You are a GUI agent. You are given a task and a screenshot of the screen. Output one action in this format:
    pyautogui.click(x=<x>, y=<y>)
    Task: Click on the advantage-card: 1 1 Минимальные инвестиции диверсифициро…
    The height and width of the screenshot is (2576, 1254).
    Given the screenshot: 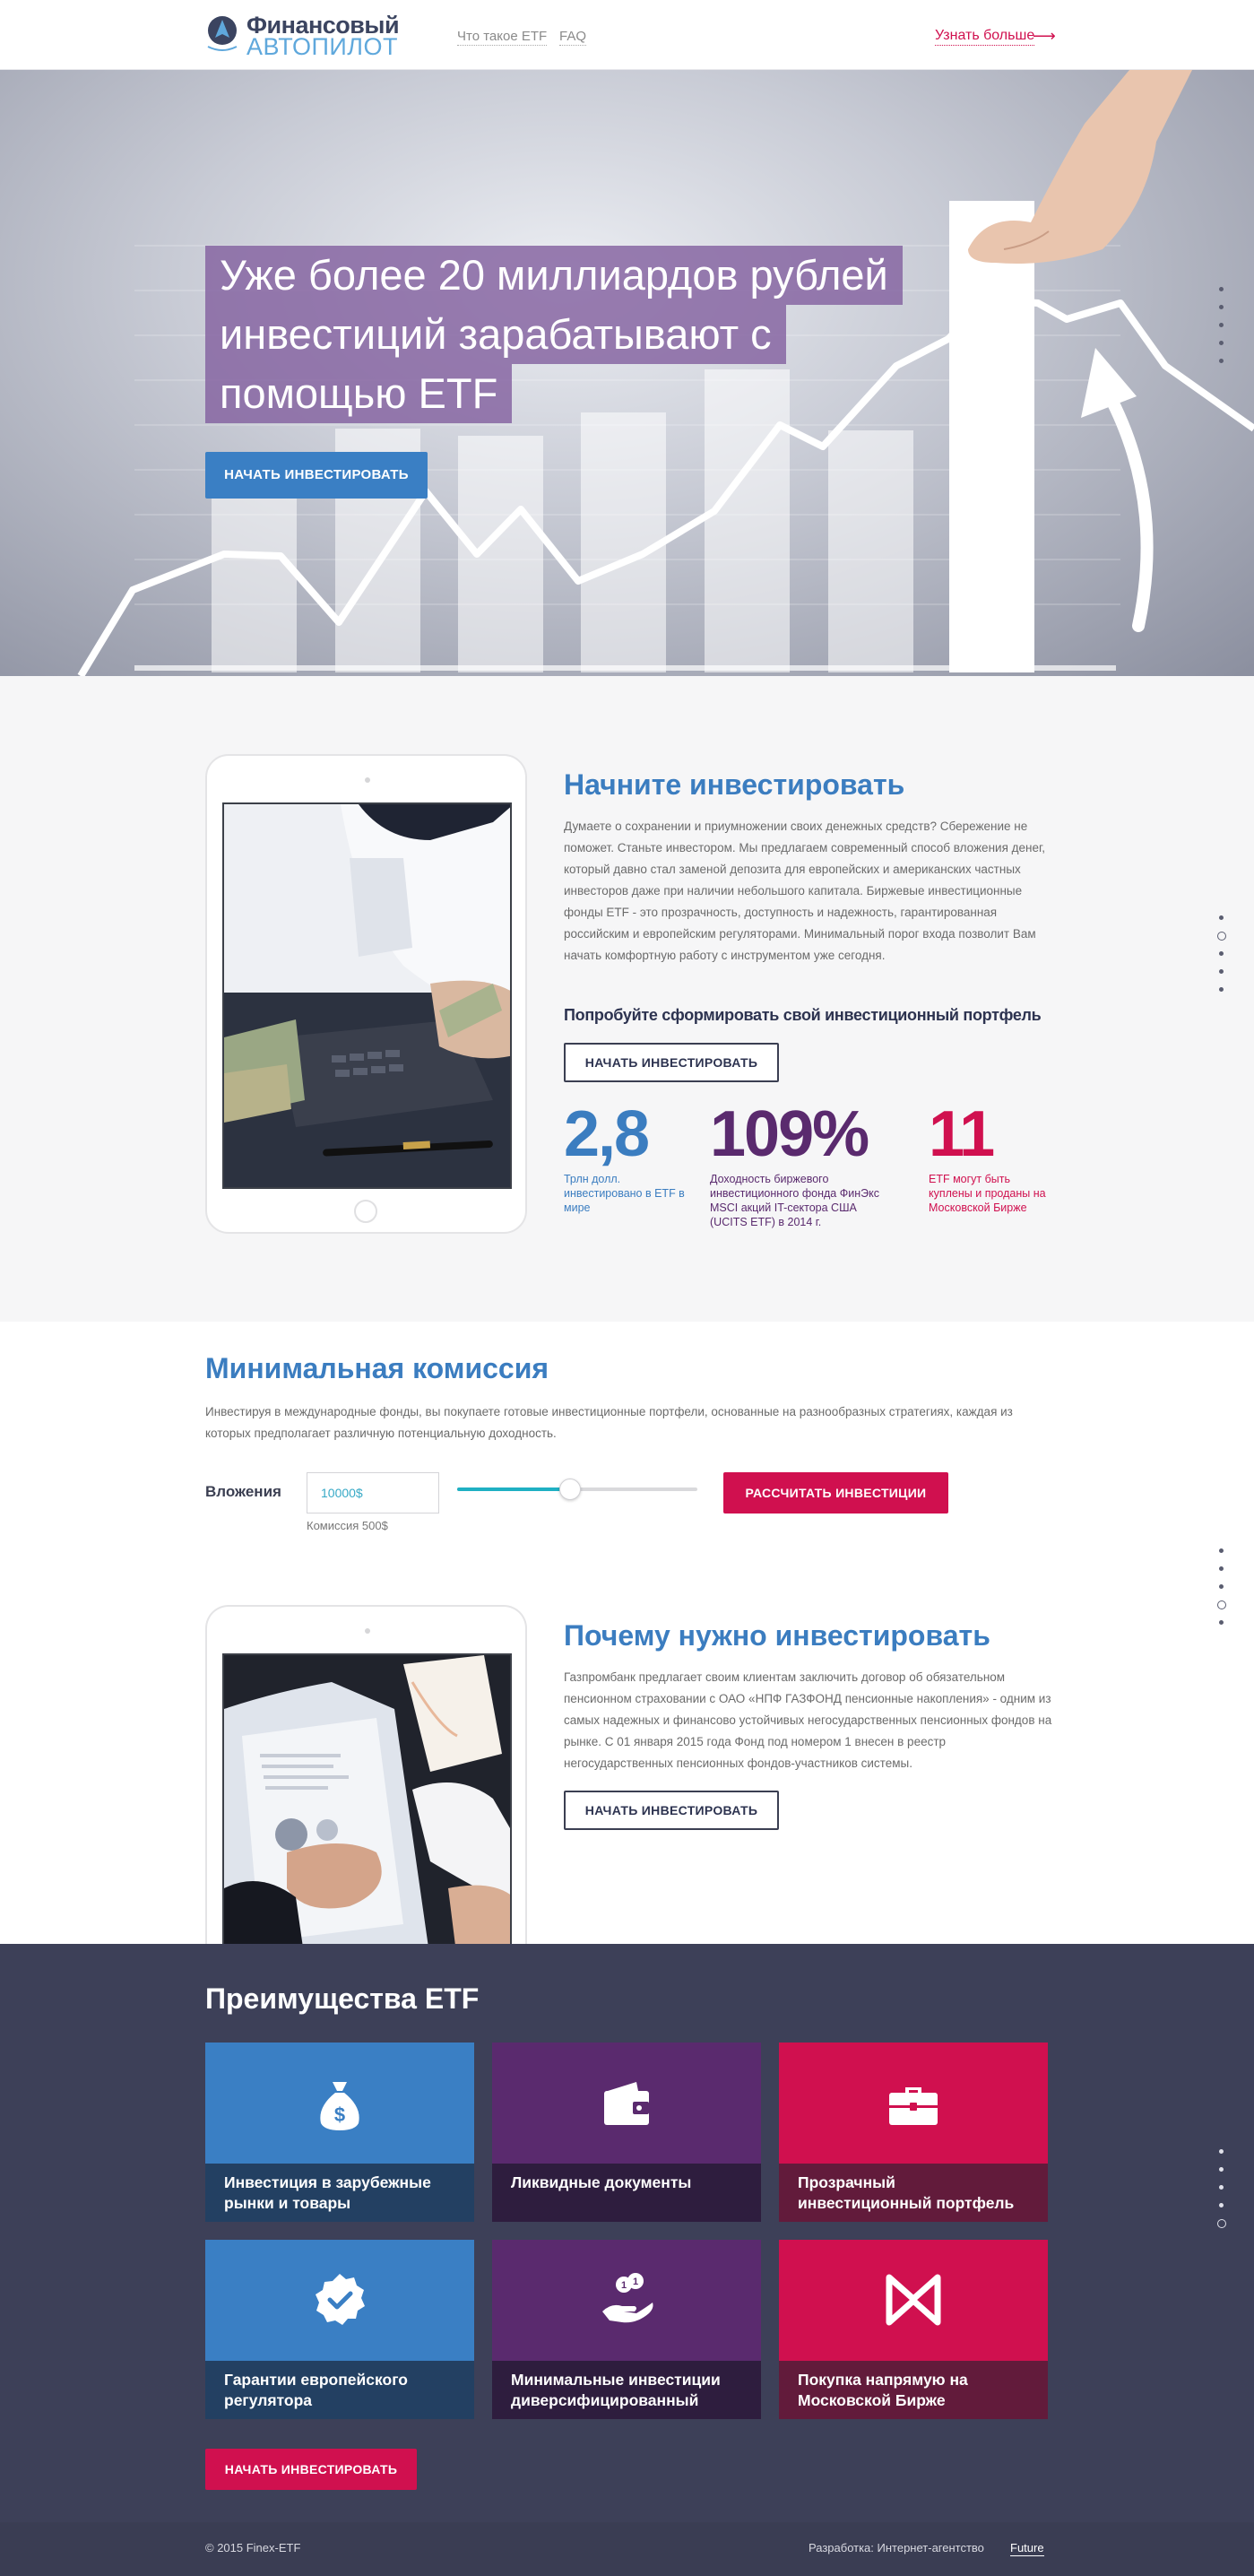 What is the action you would take?
    pyautogui.click(x=626, y=2329)
    